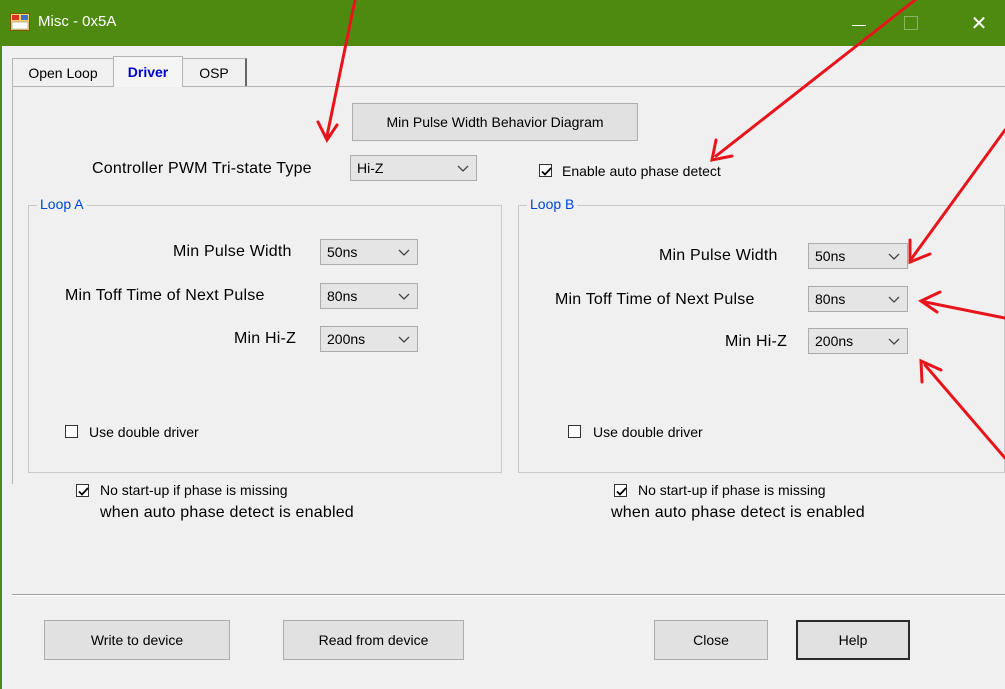 Image resolution: width=1005 pixels, height=689 pixels. What do you see at coordinates (502, 23) in the screenshot?
I see `title-bar: Misc - 0x5A ✕` at bounding box center [502, 23].